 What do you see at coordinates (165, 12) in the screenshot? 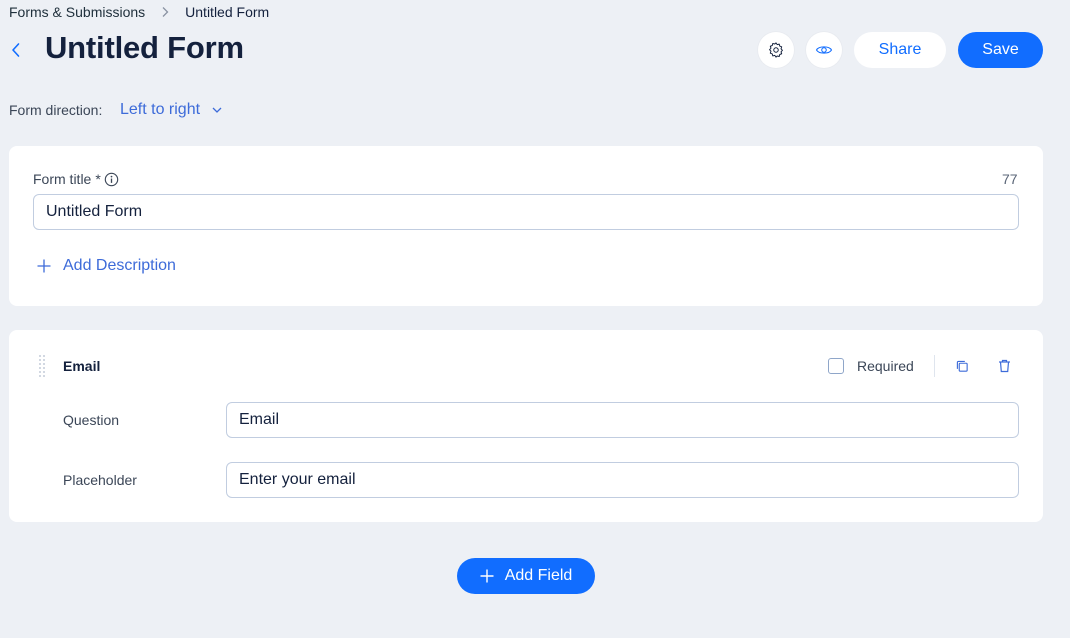
I see `chevron-right-icon` at bounding box center [165, 12].